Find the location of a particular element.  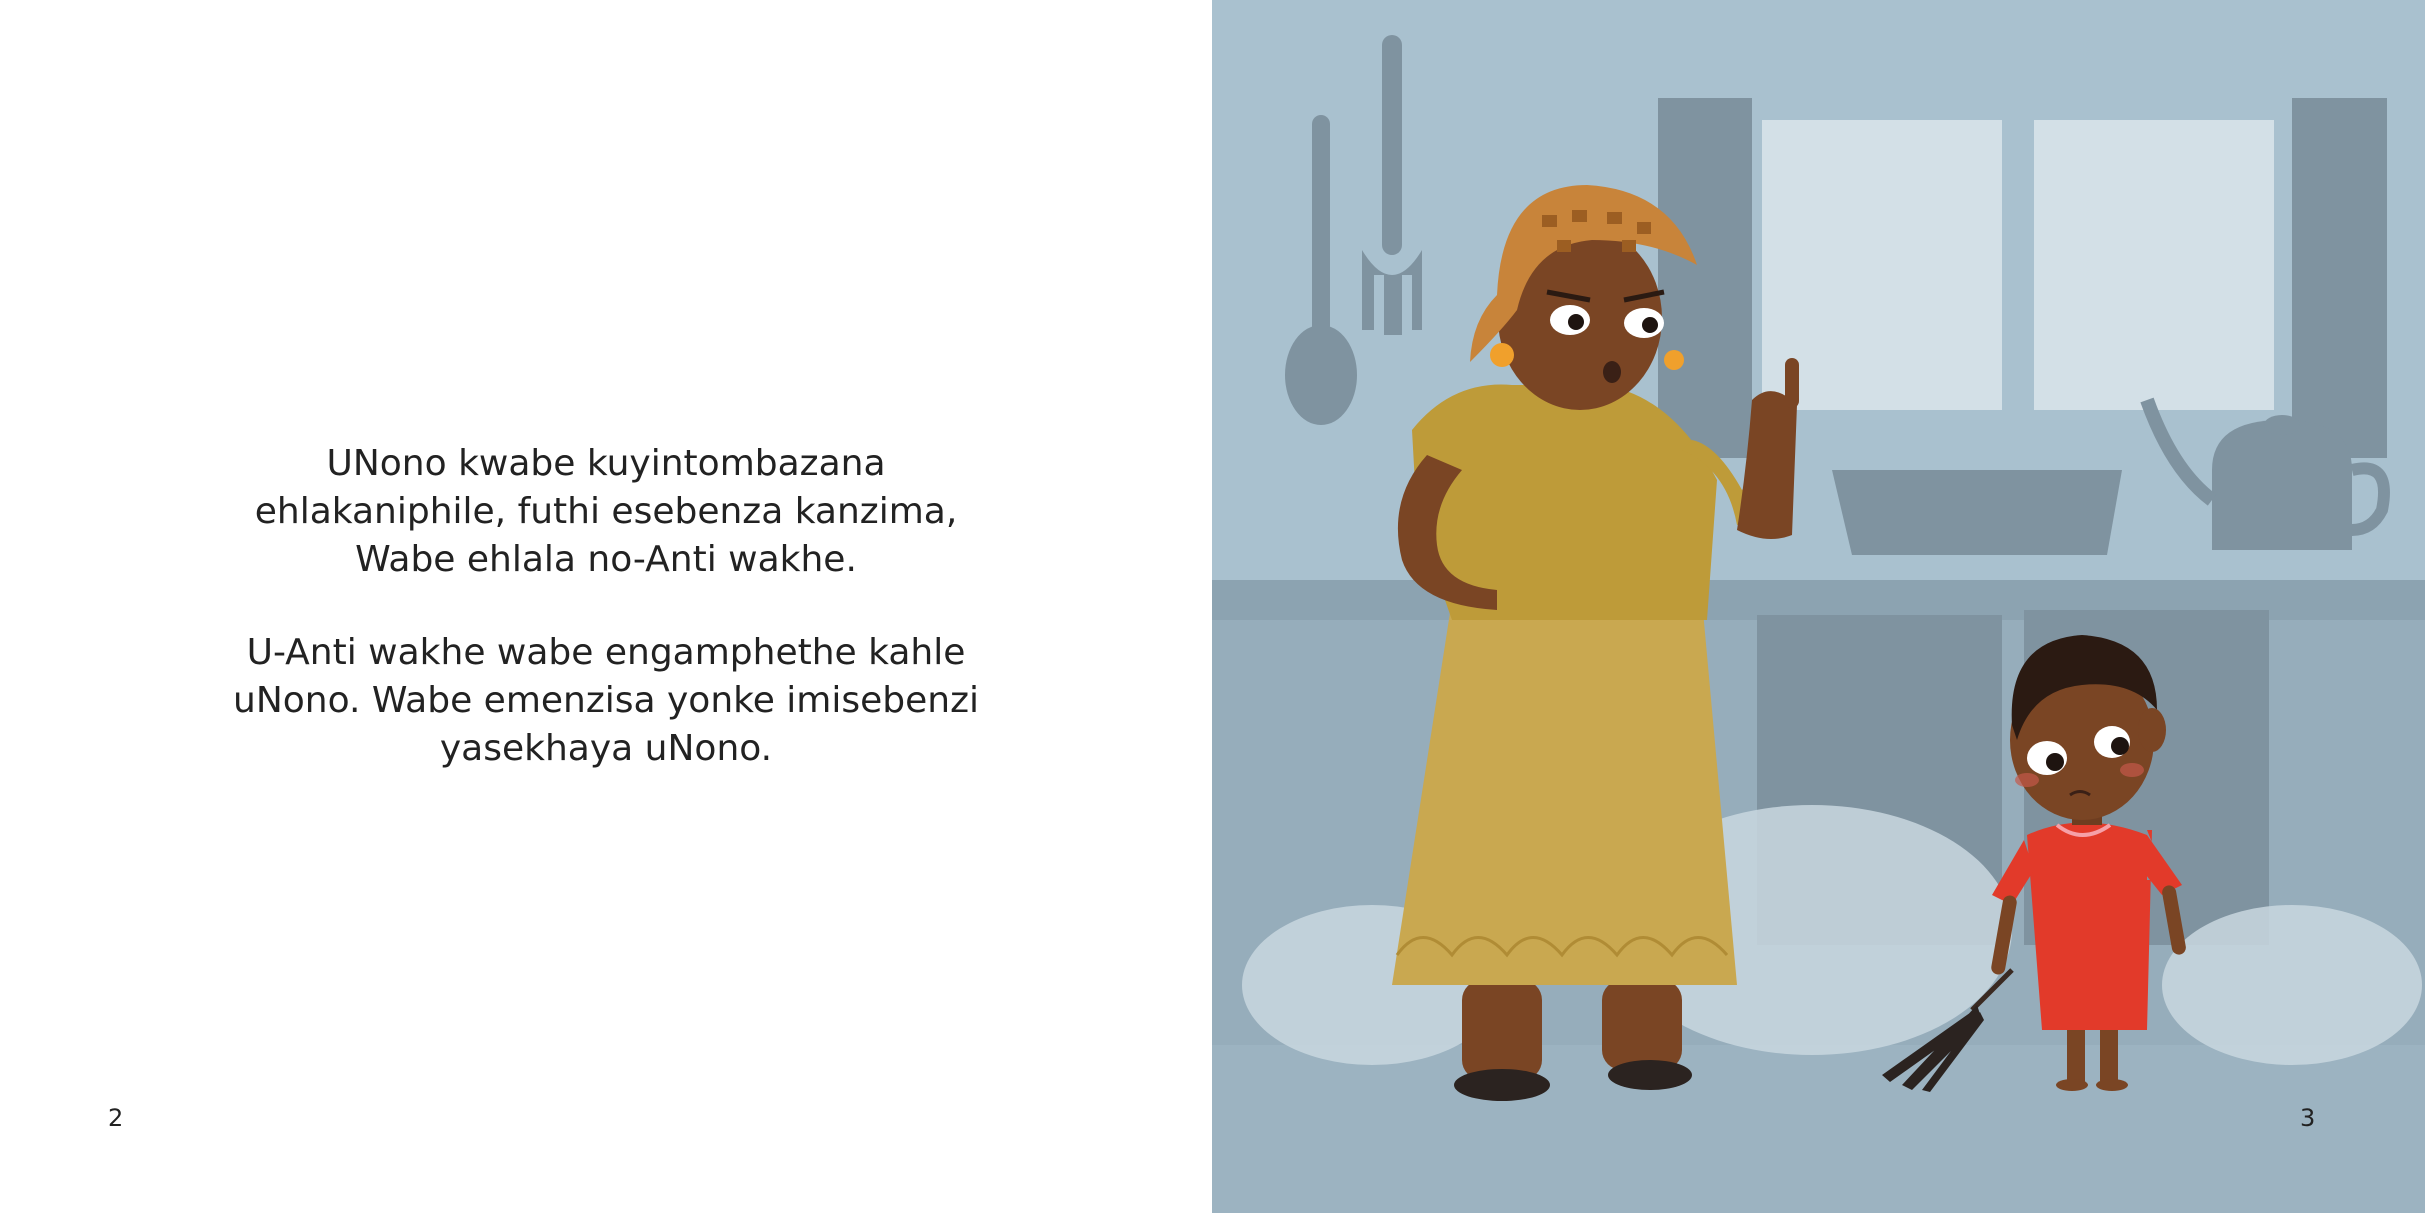

text-line: U-Anti wakhe wabe engamphethe kahle is located at coordinates (606, 652).